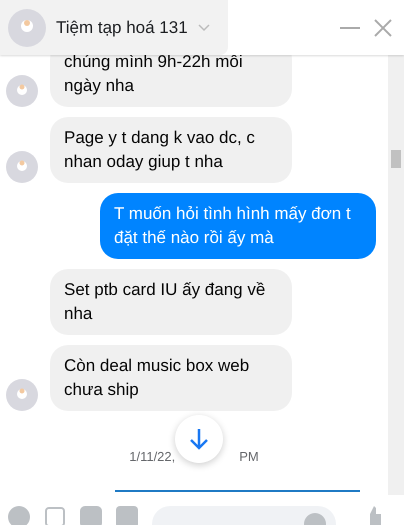 The image size is (404, 525). Describe the element at coordinates (171, 302) in the screenshot. I see `received-message: Set ptb card IU ấy đang về nha` at that location.